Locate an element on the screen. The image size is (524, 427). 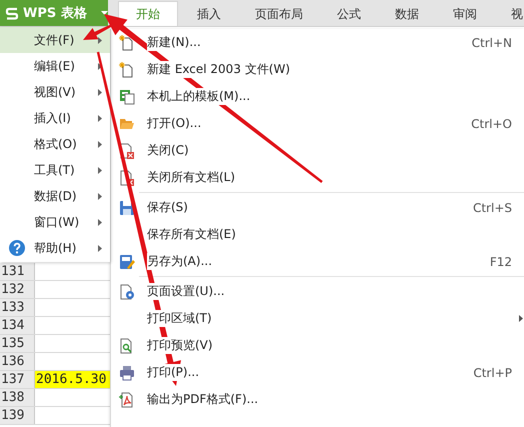
printer-icon is located at coordinates (127, 372).